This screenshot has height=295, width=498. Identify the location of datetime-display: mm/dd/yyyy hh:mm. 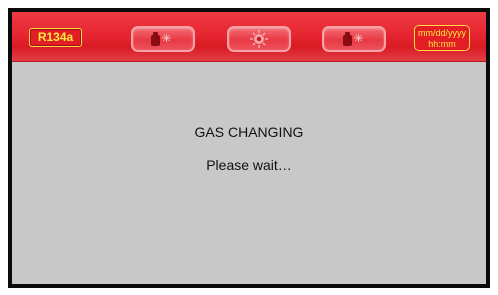
(442, 38).